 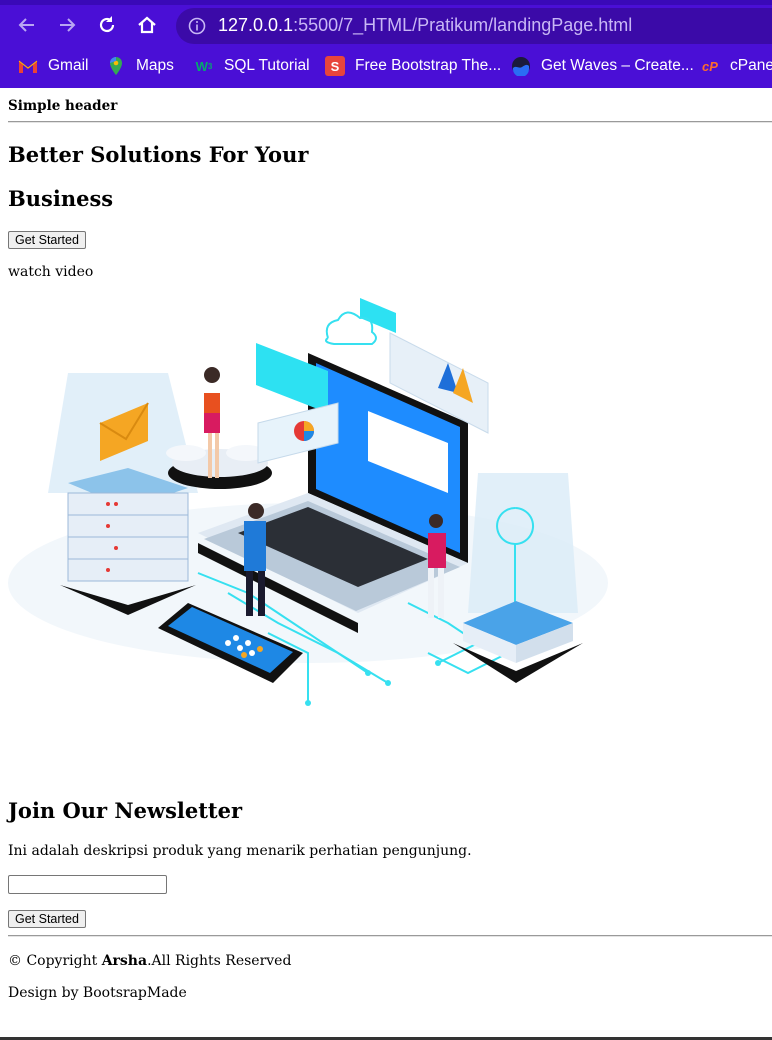 What do you see at coordinates (67, 25) in the screenshot?
I see `forward-icon` at bounding box center [67, 25].